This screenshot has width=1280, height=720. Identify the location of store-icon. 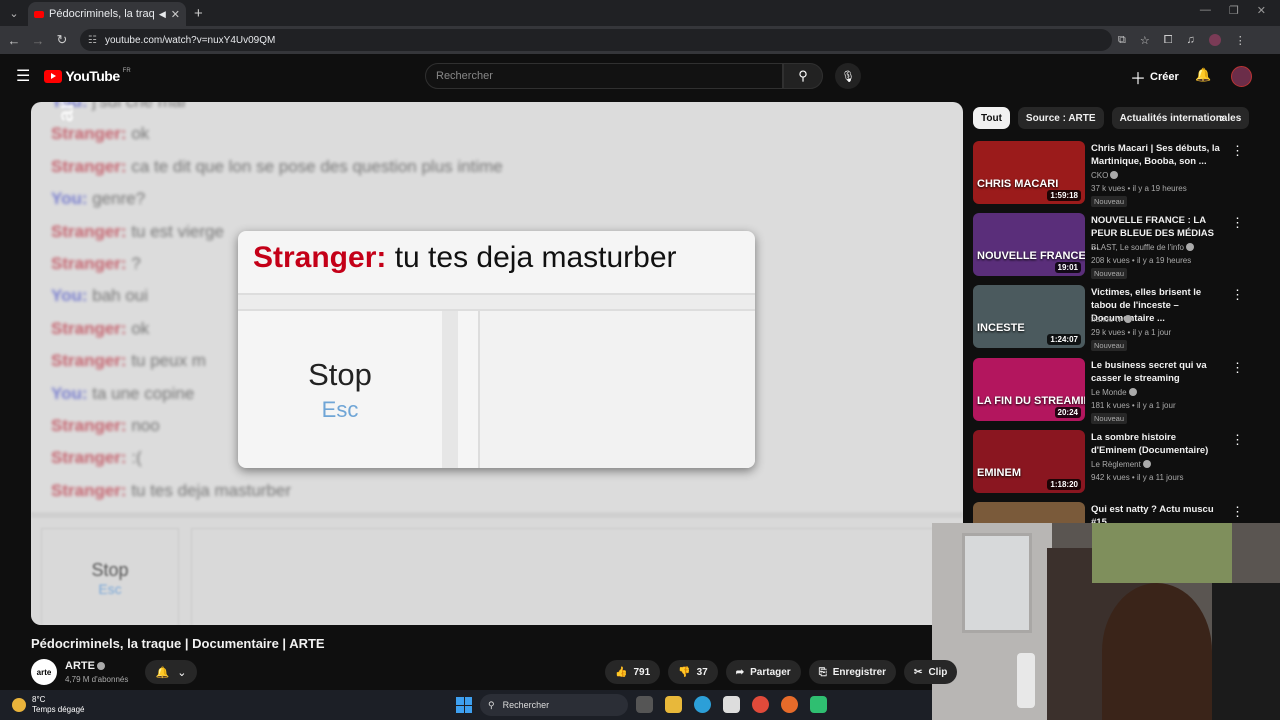
(731, 704).